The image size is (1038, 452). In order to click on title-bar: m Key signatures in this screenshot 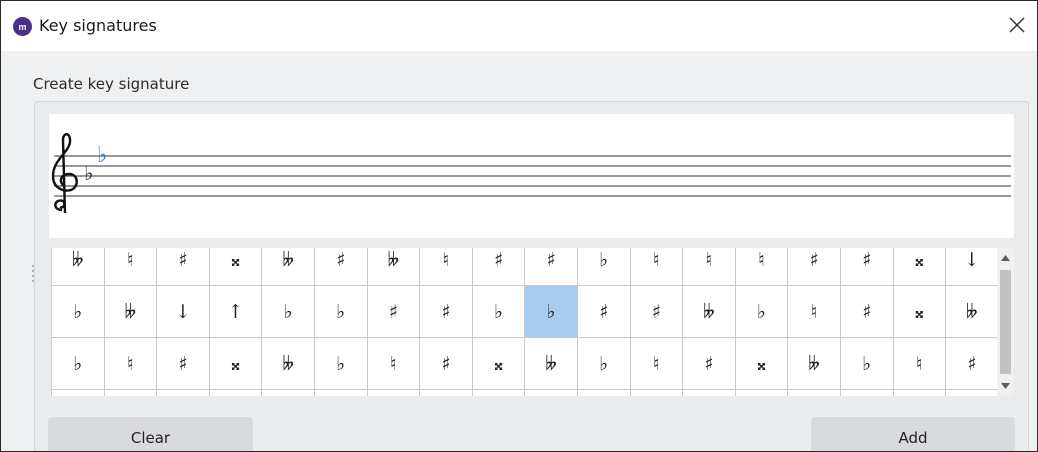, I will do `click(519, 26)`.